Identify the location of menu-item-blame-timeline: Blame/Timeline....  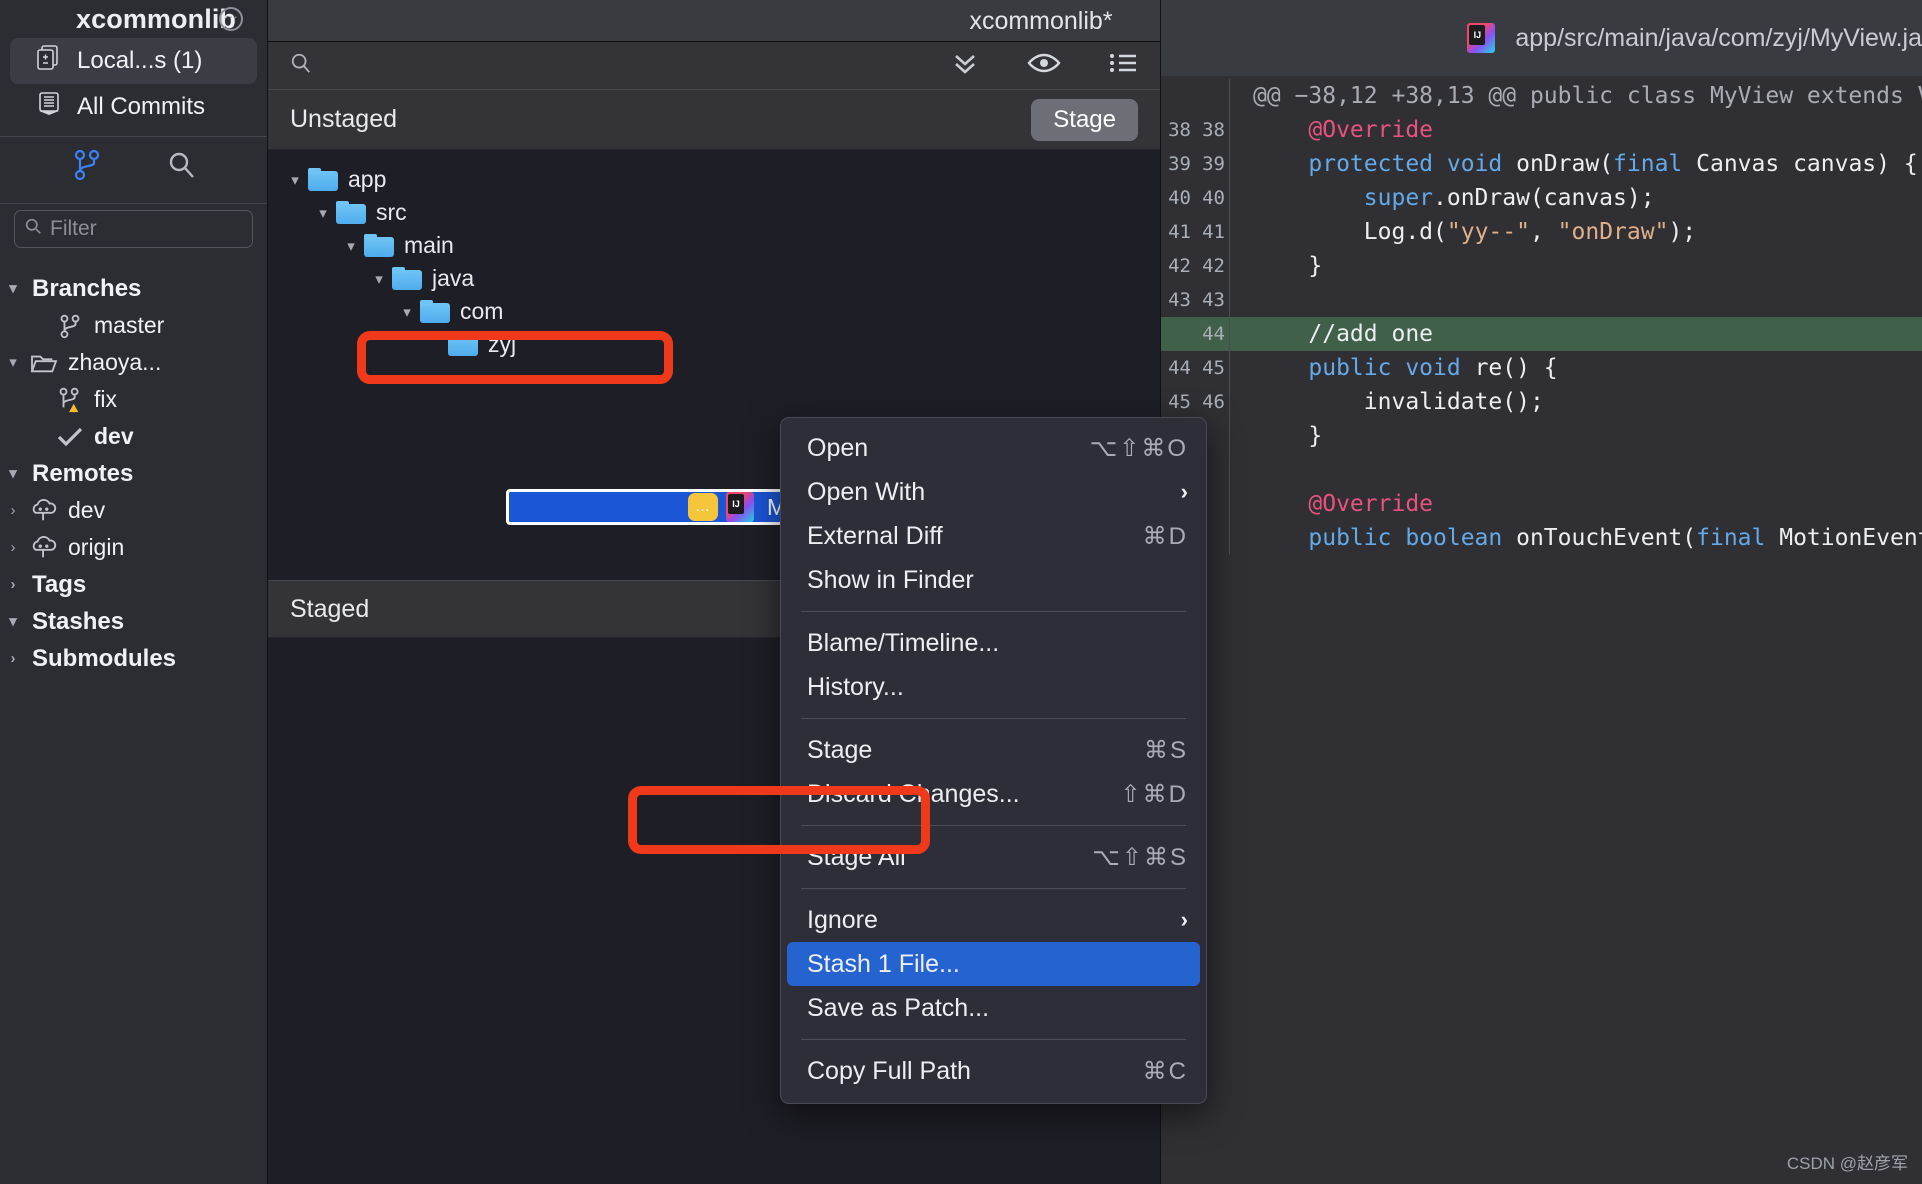
(993, 643).